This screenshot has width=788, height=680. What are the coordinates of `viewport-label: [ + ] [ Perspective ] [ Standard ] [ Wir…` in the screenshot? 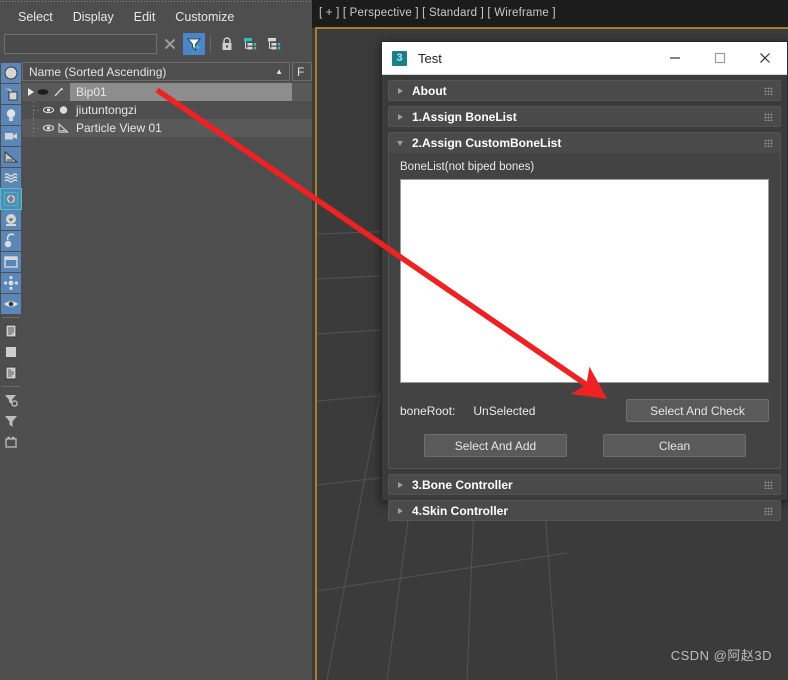 It's located at (437, 13).